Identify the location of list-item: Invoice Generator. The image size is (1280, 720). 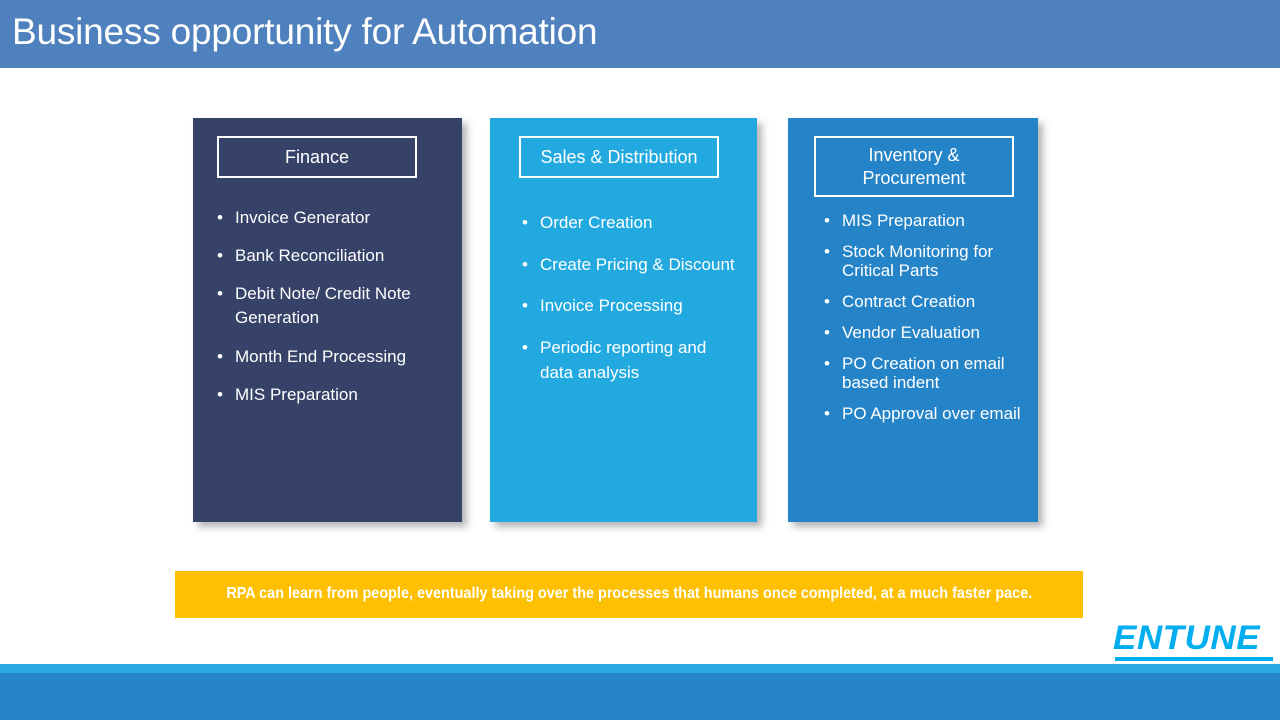
(325, 218).